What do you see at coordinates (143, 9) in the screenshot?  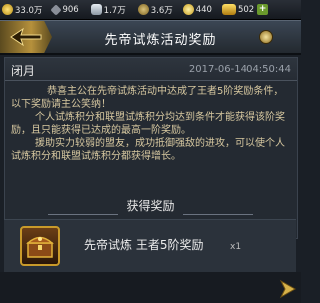 I see `food-icon` at bounding box center [143, 9].